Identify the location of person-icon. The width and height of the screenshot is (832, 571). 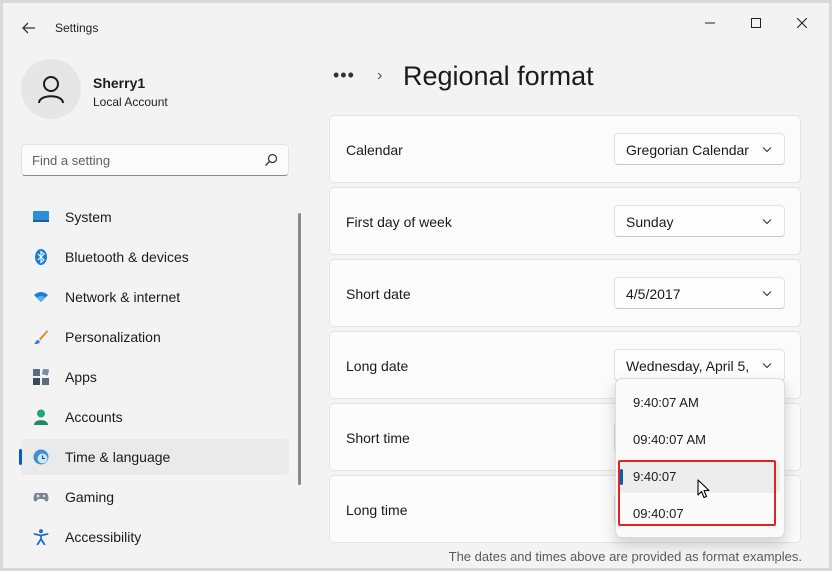
(51, 90).